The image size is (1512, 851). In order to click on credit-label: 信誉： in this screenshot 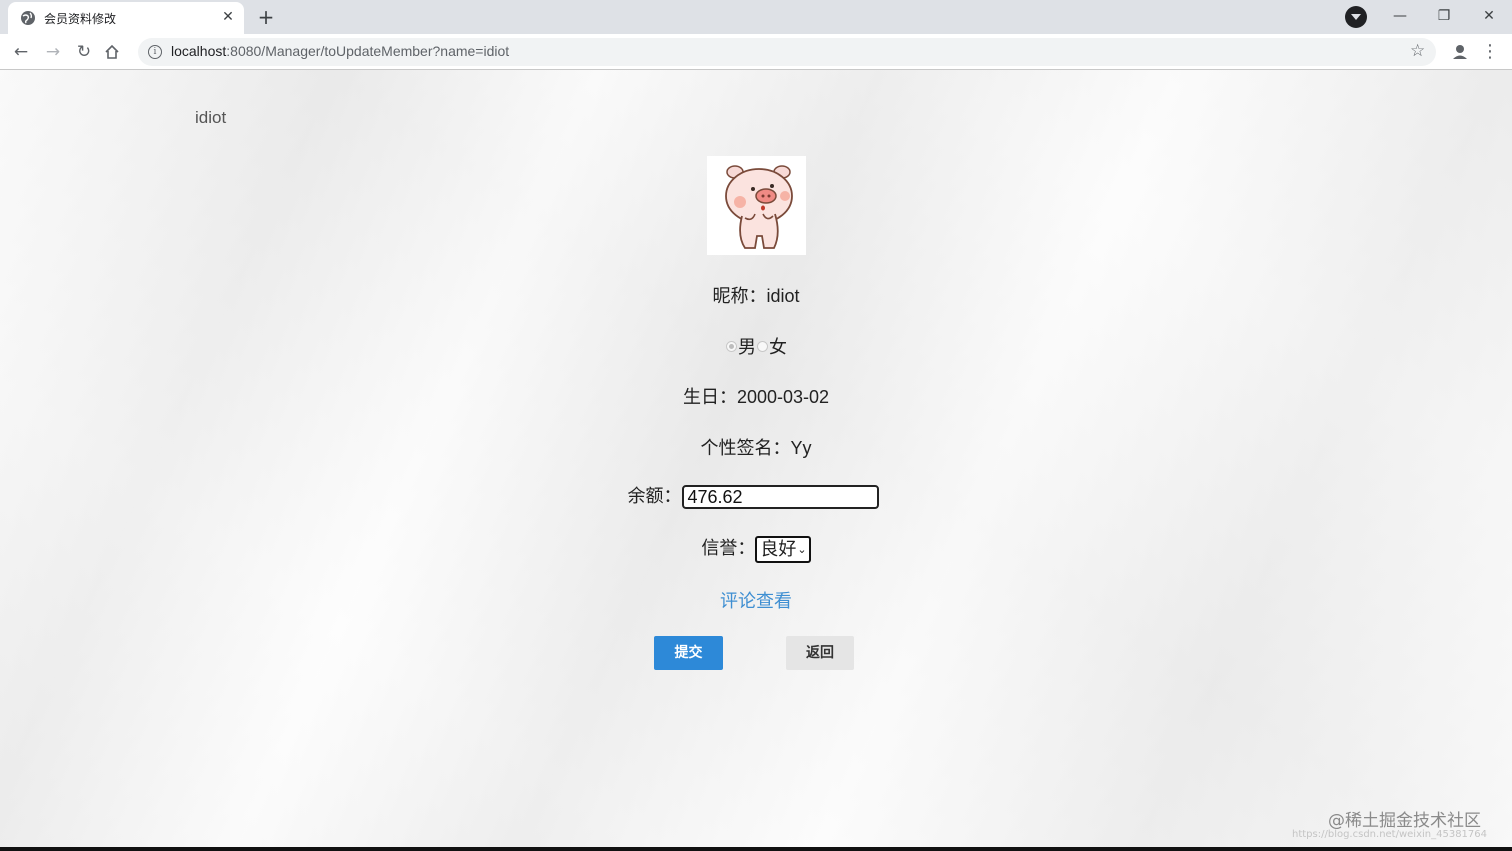, I will do `click(728, 548)`.